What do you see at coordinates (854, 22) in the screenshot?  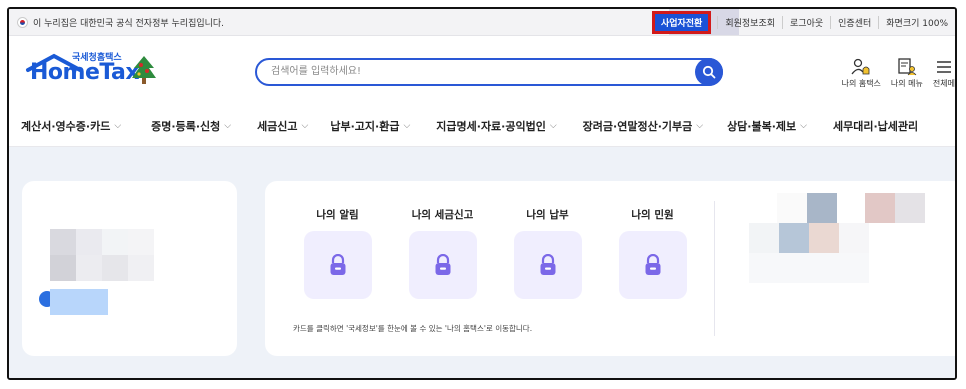 I see `cert-center-link: 인증센터` at bounding box center [854, 22].